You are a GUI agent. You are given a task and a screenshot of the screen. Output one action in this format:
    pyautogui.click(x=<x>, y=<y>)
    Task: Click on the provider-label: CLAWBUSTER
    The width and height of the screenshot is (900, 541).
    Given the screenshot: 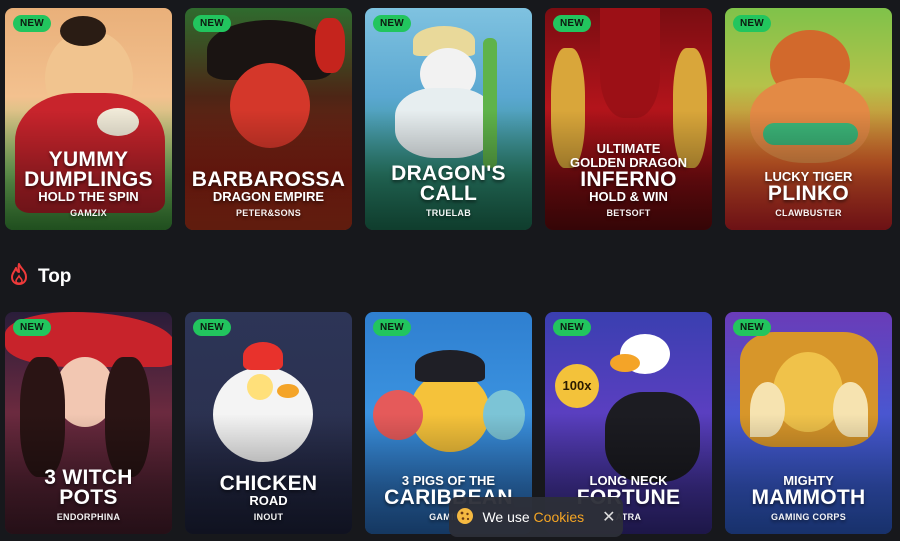 What is the action you would take?
    pyautogui.click(x=808, y=213)
    